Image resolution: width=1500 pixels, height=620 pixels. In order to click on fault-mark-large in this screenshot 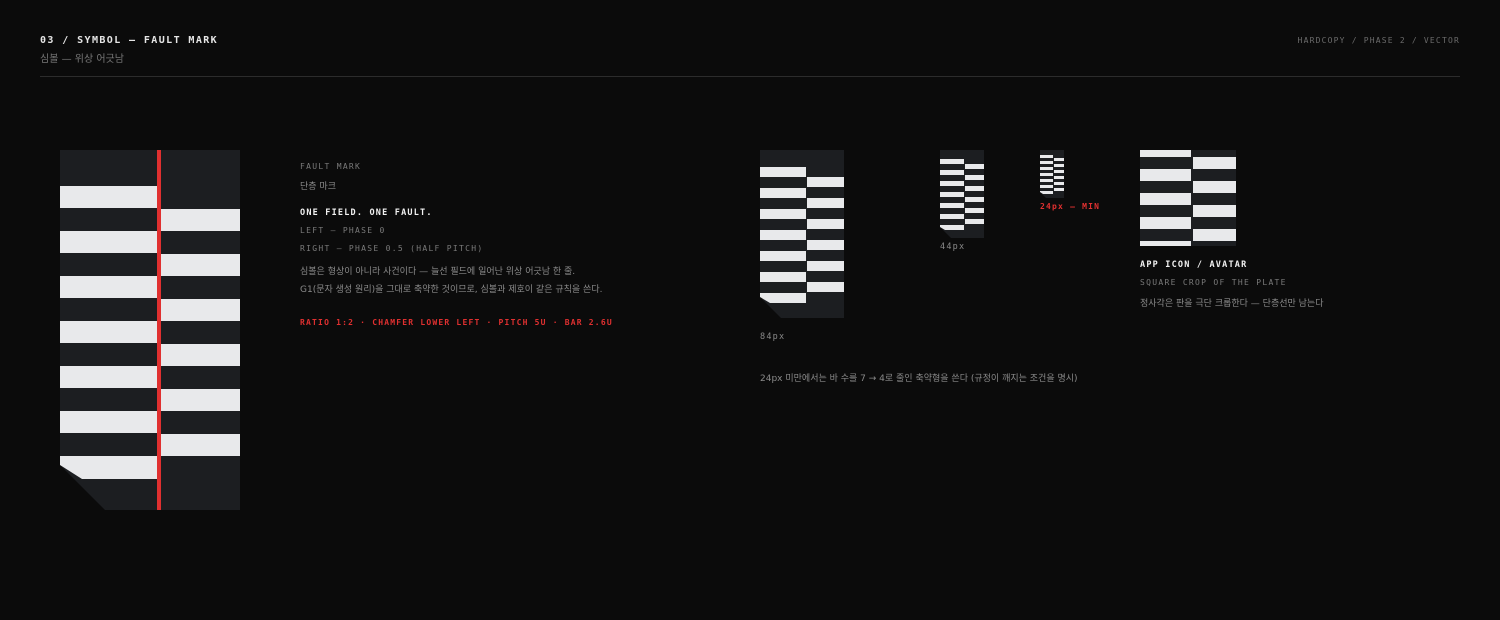, I will do `click(150, 330)`.